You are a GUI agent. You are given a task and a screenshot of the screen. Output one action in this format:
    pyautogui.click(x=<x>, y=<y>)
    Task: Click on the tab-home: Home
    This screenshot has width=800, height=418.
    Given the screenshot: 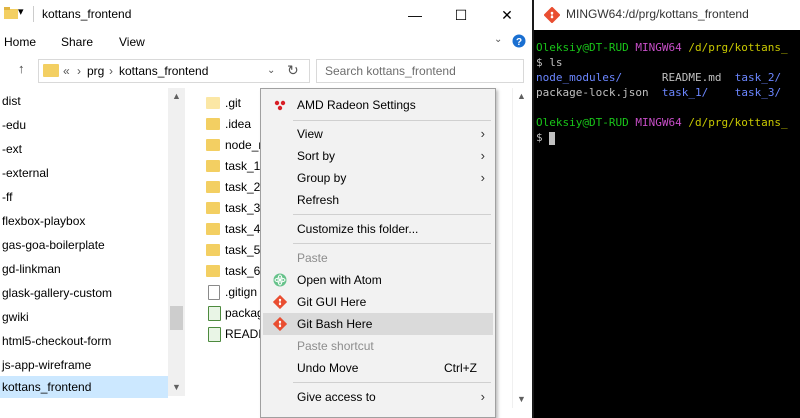 What is the action you would take?
    pyautogui.click(x=20, y=42)
    